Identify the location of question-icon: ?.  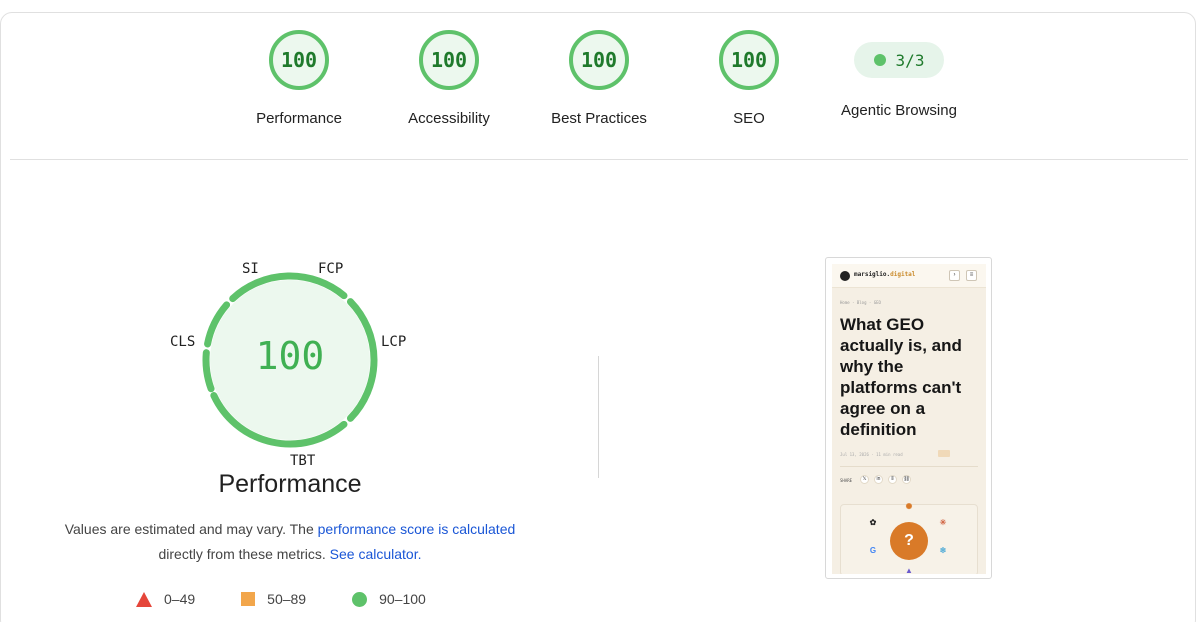
(909, 541).